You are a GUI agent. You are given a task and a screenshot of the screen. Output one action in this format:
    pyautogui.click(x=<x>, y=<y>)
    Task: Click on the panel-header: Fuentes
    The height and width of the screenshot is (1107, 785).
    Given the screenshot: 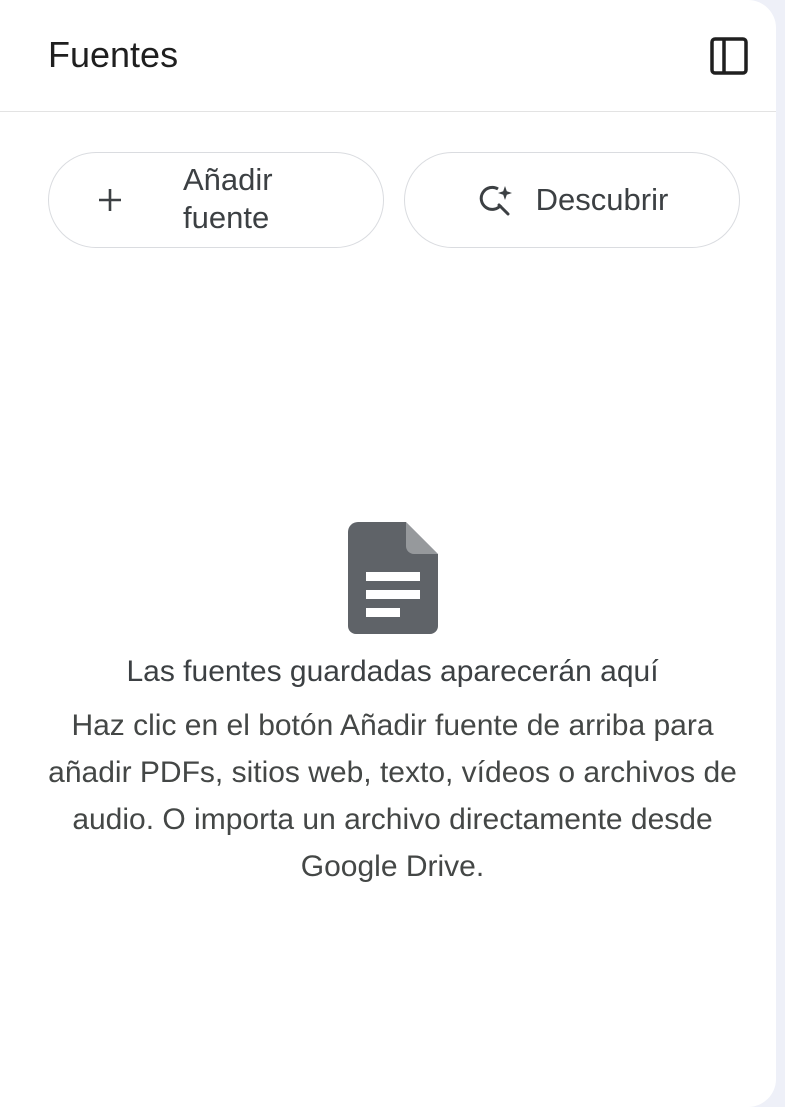 What is the action you would take?
    pyautogui.click(x=388, y=56)
    